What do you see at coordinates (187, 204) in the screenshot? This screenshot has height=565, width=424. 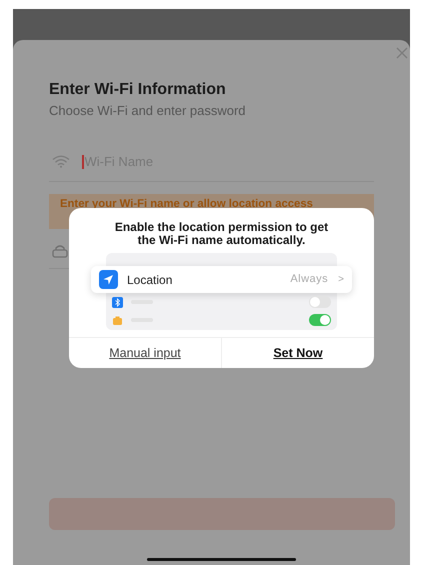 I see `warning-text: Enter your Wi-Fi name or allow location access` at bounding box center [187, 204].